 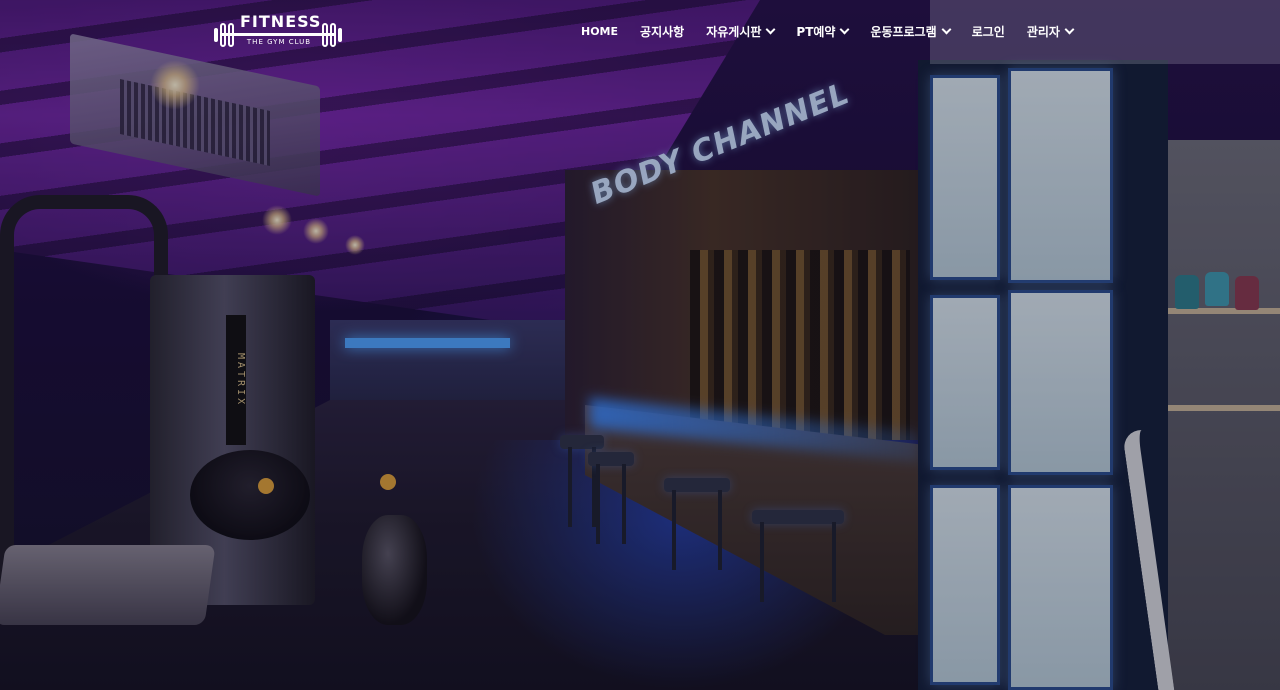 I want to click on nav-free-board: 자유게시판, so click(x=741, y=31).